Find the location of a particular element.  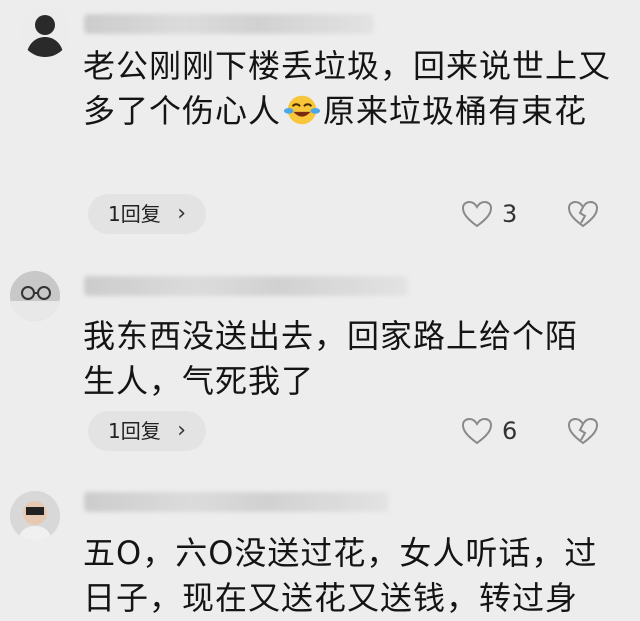

like-count: 6 is located at coordinates (510, 431).